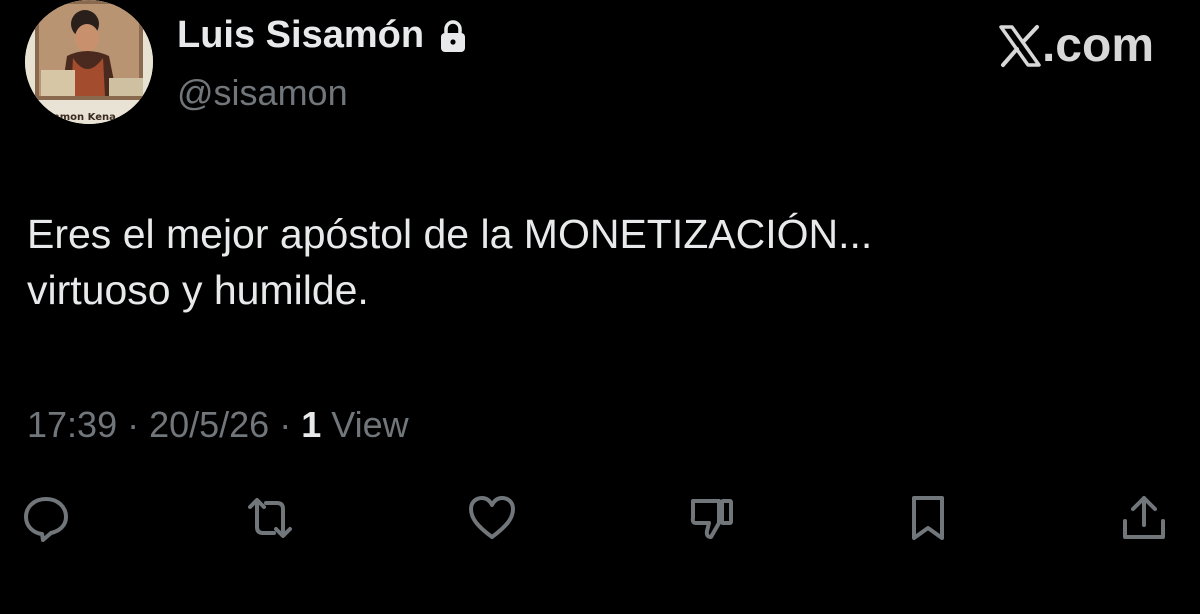 The height and width of the screenshot is (614, 1200). Describe the element at coordinates (369, 424) in the screenshot. I see `views-label: View` at that location.